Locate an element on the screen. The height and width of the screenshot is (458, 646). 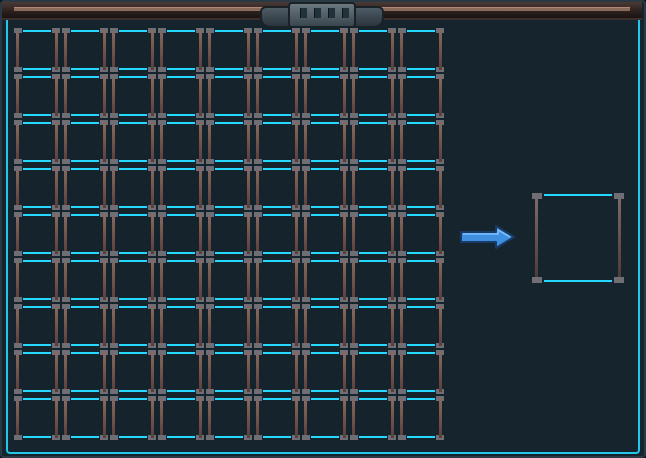
top-center-ornament is located at coordinates (322, 15).